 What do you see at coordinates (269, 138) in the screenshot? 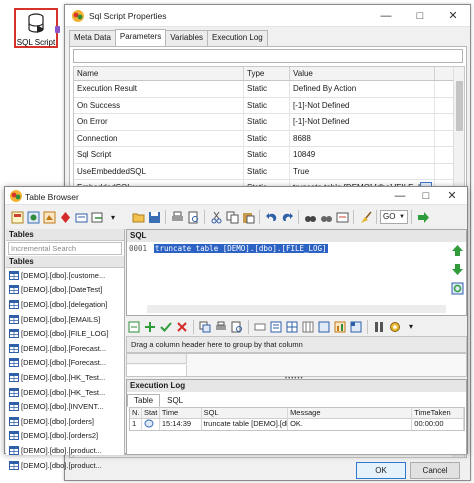
I see `table-row: Connection Static 8688` at bounding box center [269, 138].